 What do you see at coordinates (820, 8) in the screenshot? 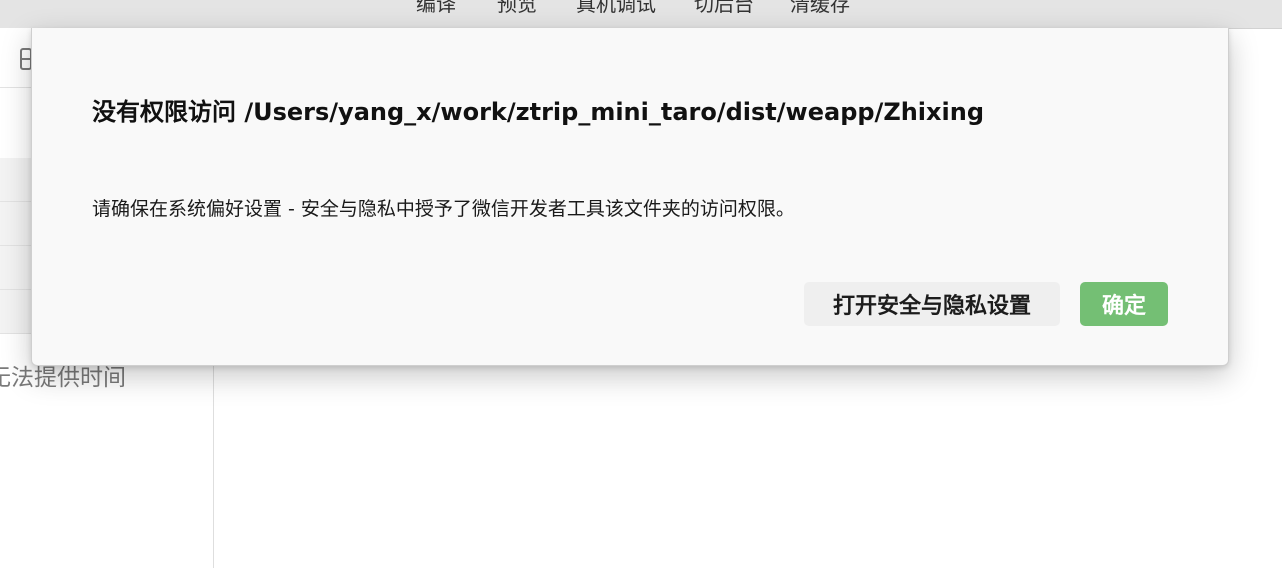
I see `clear-cache-button: 清缓存` at bounding box center [820, 8].